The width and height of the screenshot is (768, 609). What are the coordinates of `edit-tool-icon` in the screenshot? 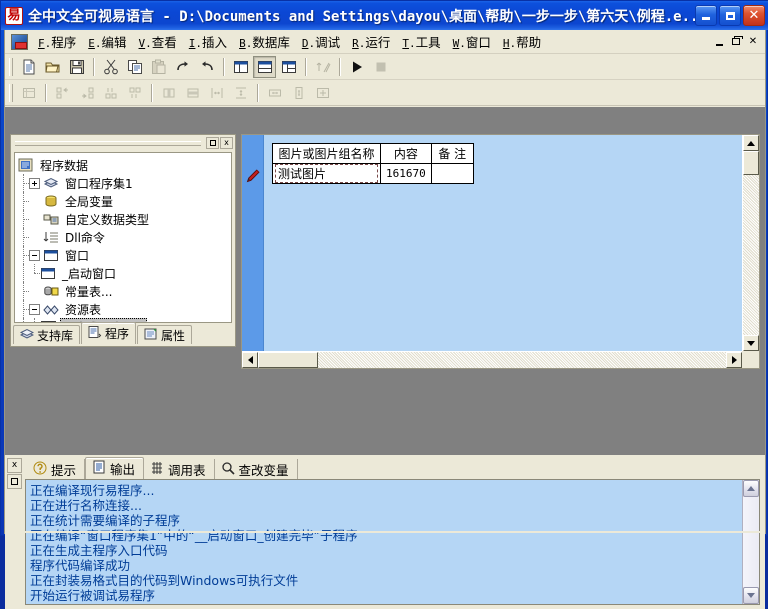 It's located at (322, 67).